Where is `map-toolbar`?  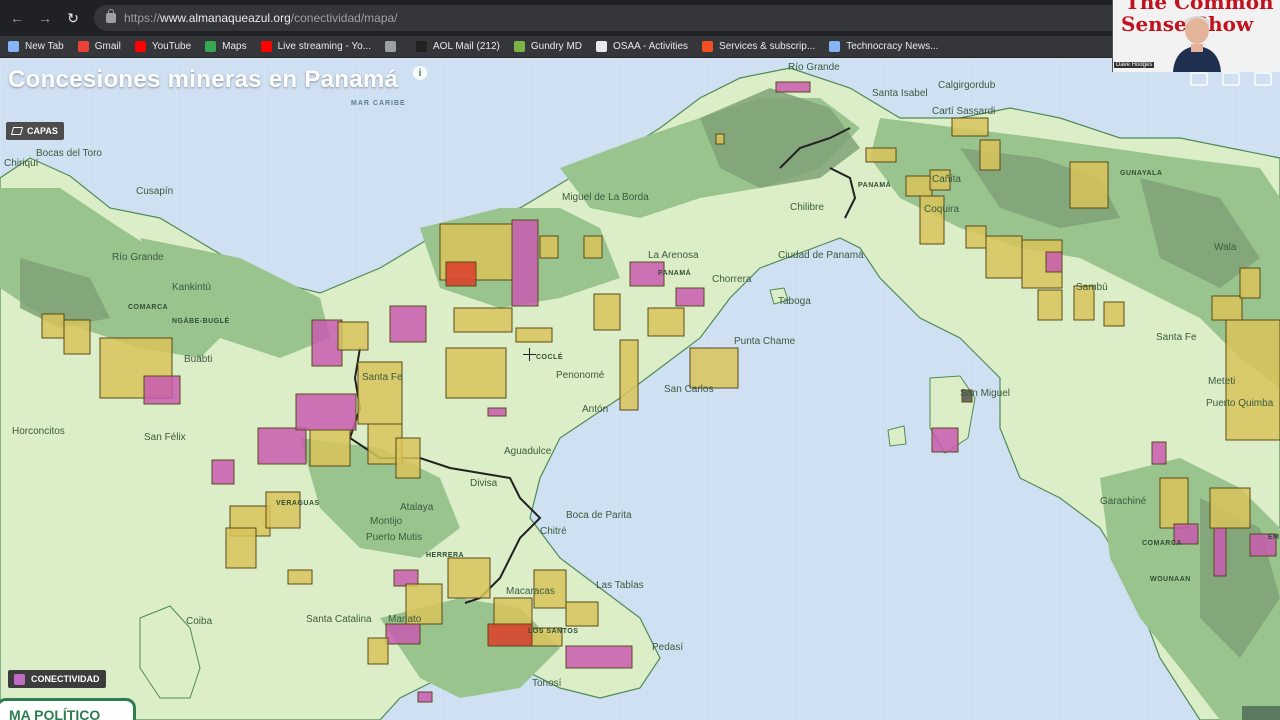 map-toolbar is located at coordinates (1231, 79).